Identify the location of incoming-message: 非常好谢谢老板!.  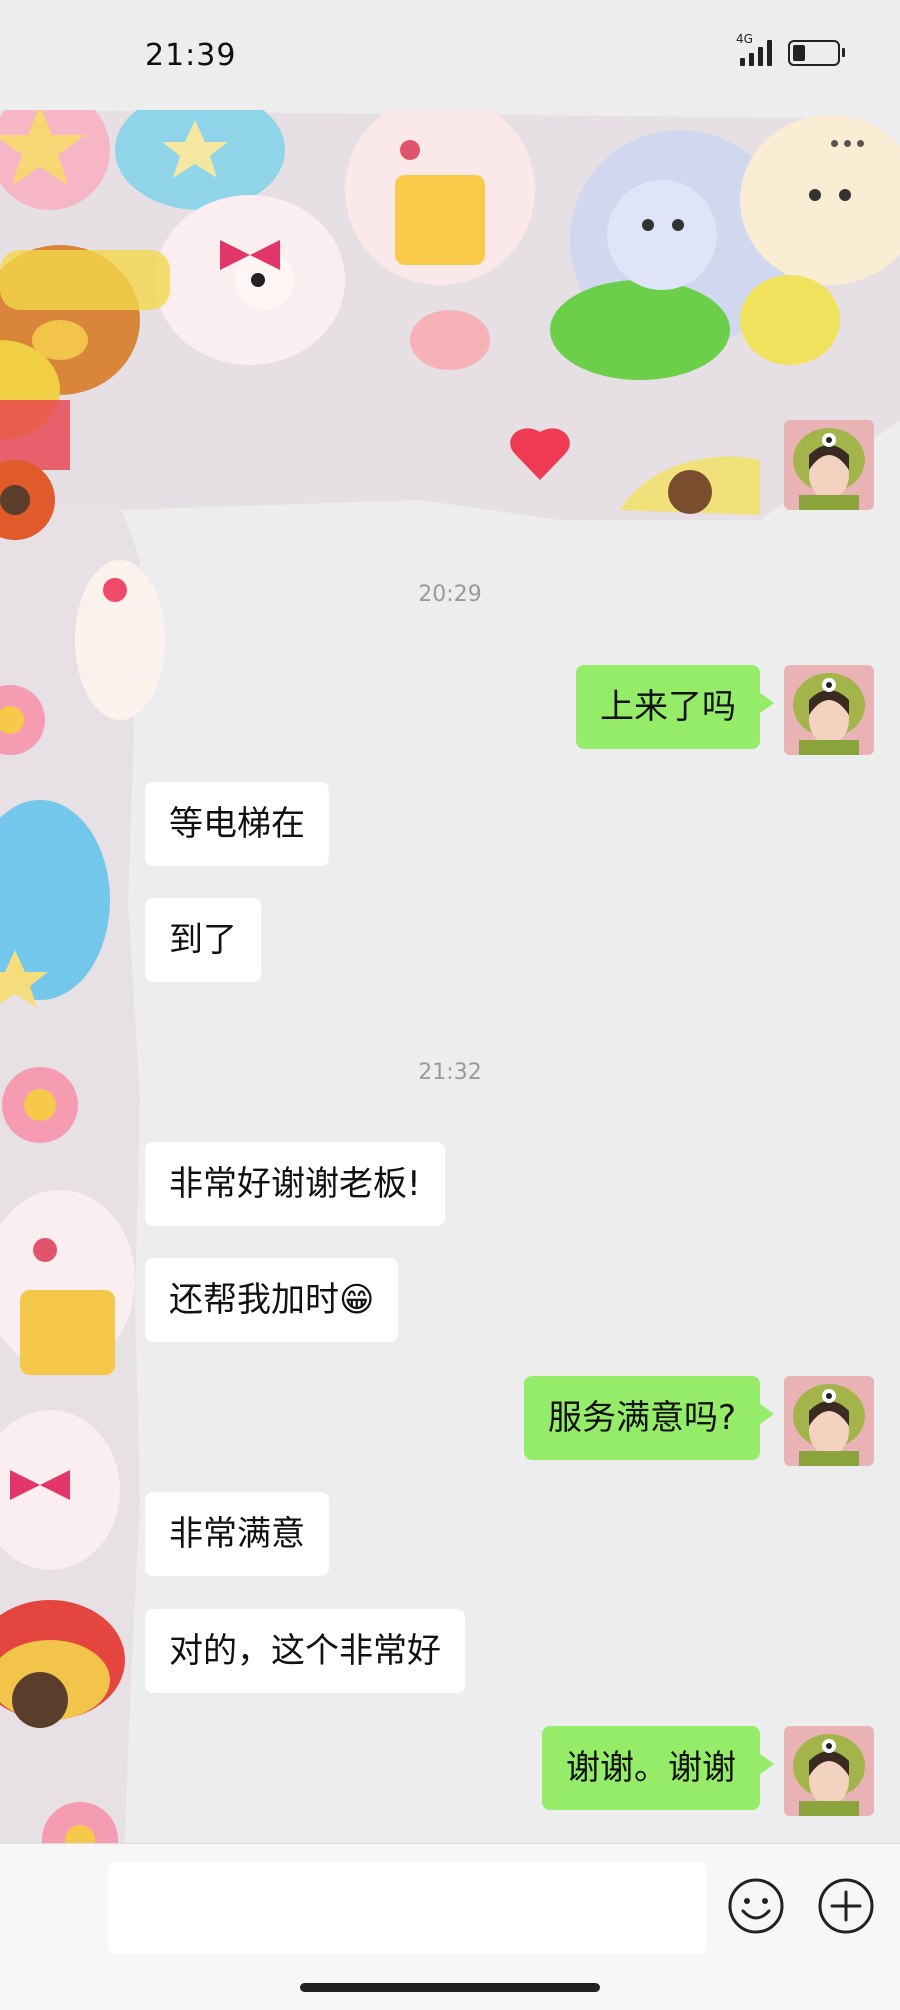
(295, 1184).